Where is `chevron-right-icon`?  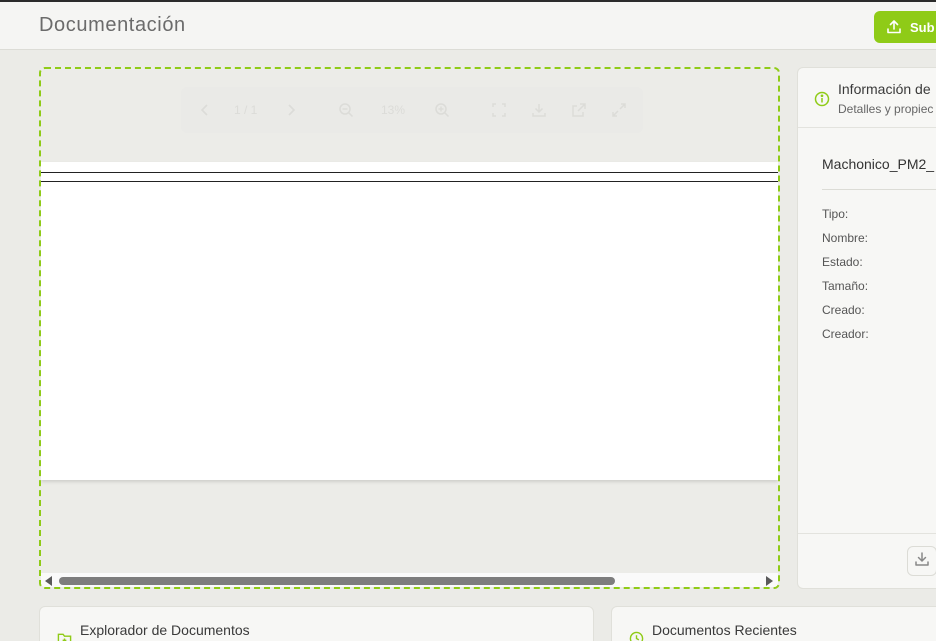
chevron-right-icon is located at coordinates (291, 110).